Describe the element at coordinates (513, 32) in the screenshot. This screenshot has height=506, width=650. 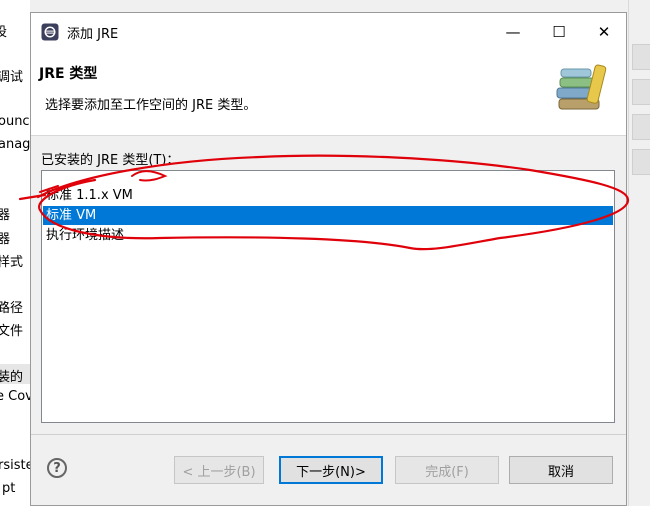
I see `minimize-button: —` at that location.